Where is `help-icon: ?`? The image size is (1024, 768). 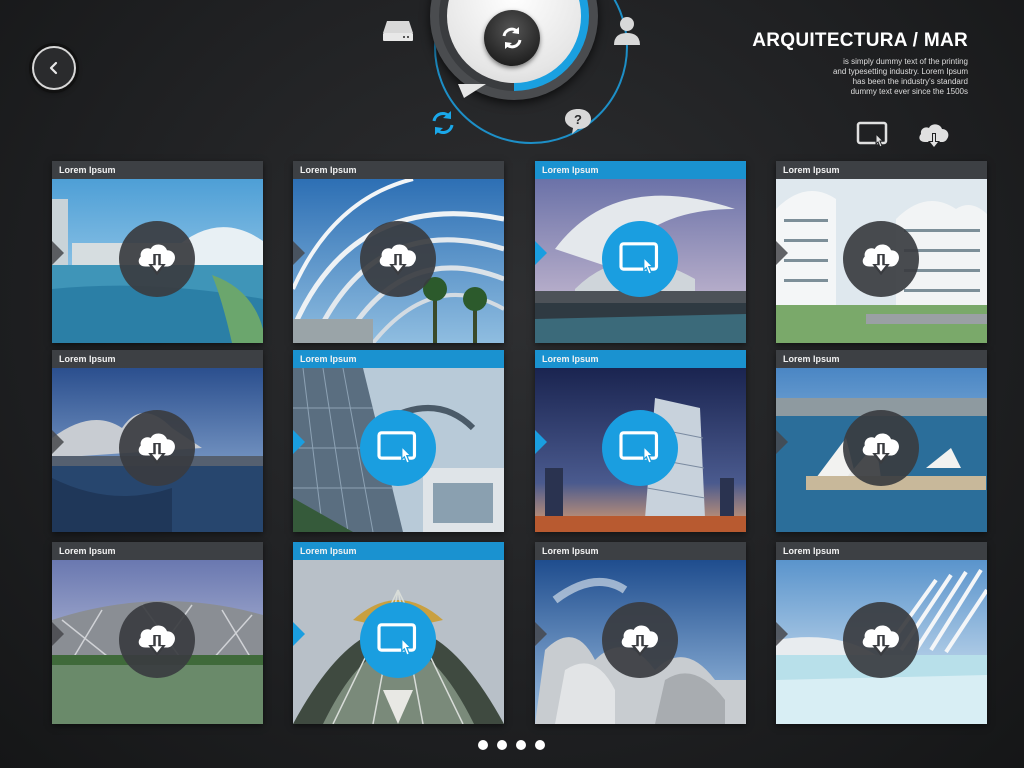
help-icon: ? is located at coordinates (578, 121).